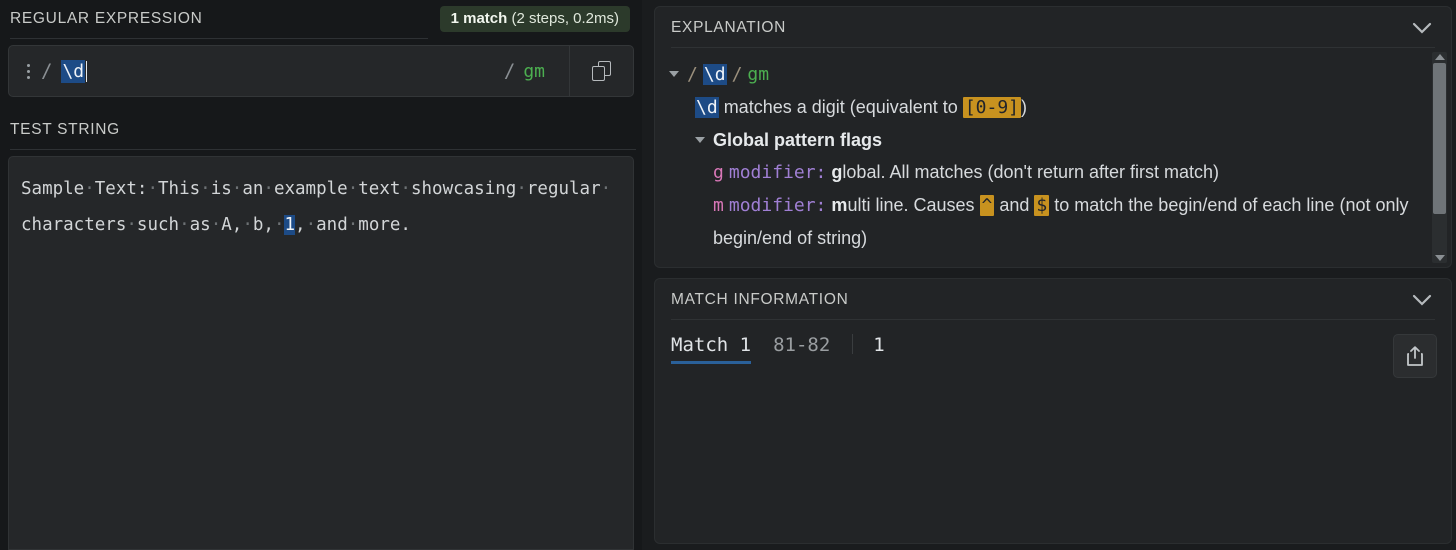  I want to click on expand-triangle-icon, so click(674, 74).